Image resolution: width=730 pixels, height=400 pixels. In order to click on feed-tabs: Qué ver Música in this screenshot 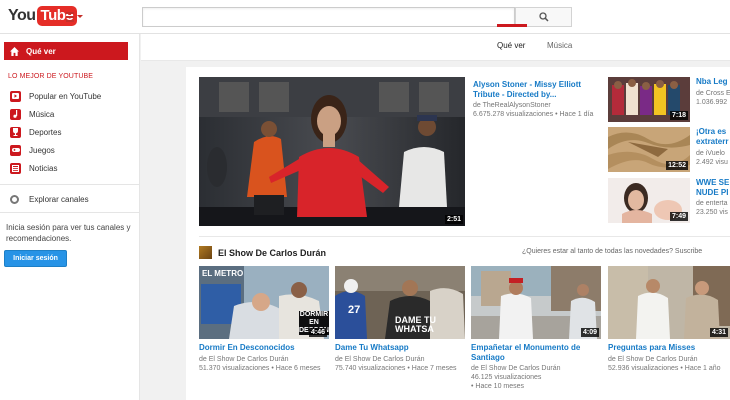, I will do `click(435, 47)`.